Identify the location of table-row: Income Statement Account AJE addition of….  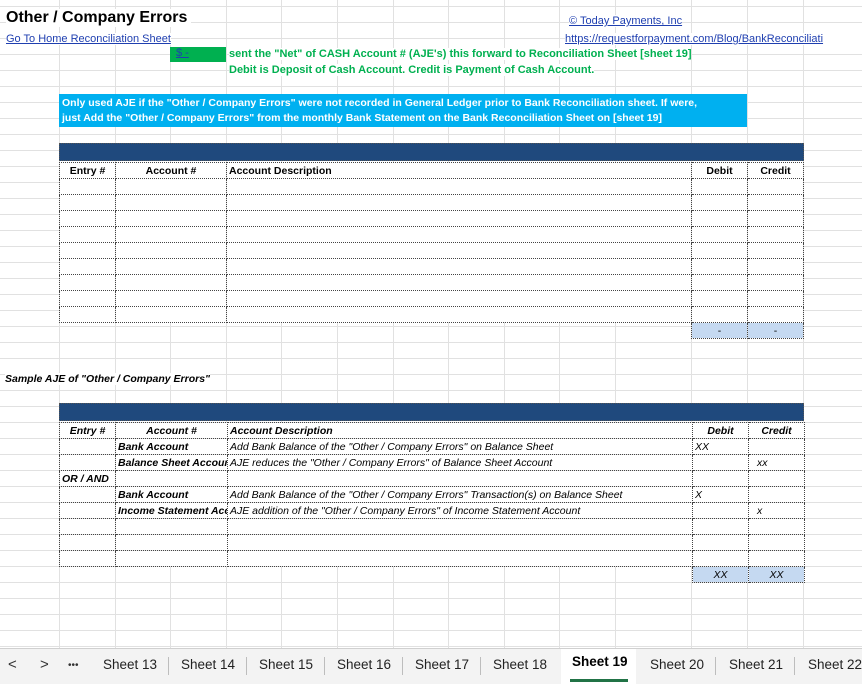
(432, 510).